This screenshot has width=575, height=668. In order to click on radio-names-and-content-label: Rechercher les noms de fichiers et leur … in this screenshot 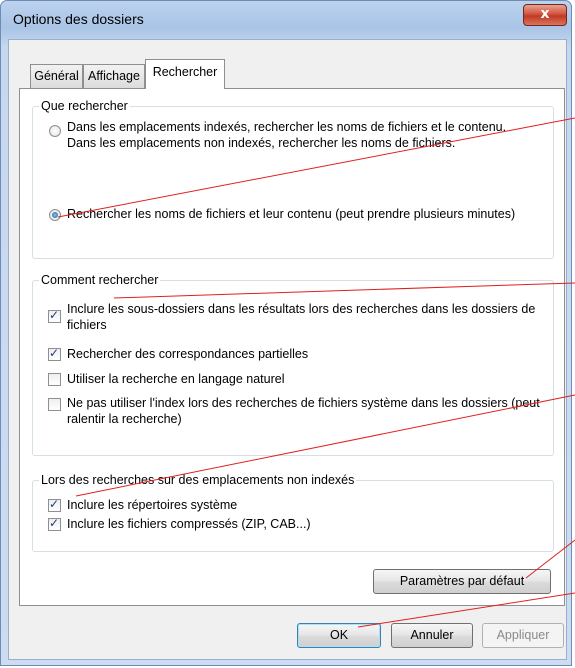, I will do `click(291, 214)`.